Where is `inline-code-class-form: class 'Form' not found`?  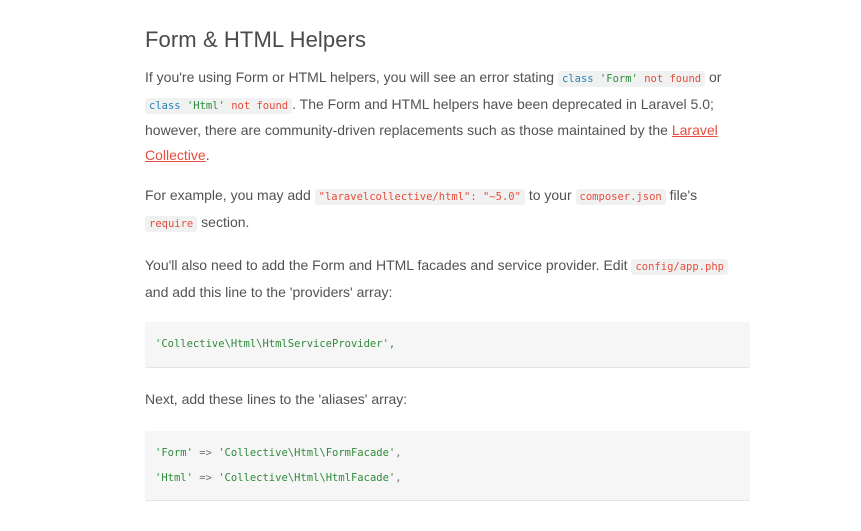 inline-code-class-form: class 'Form' not found is located at coordinates (631, 79).